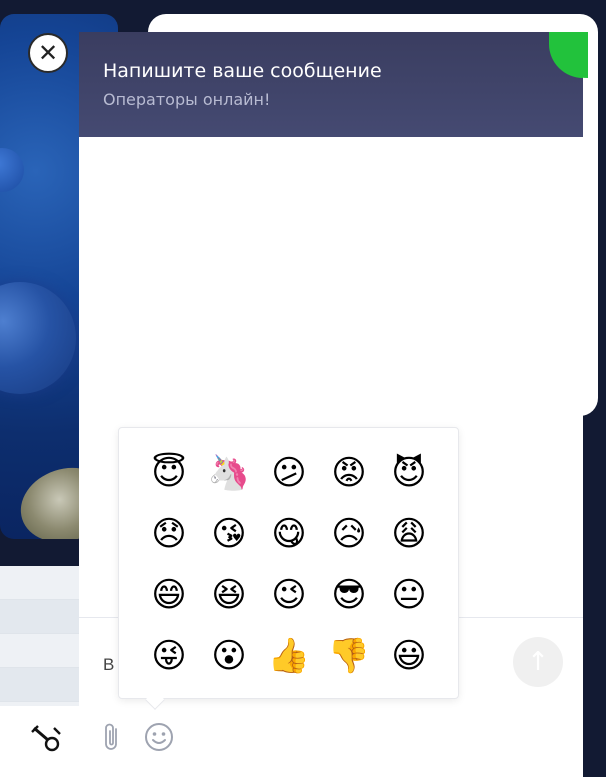 This screenshot has height=777, width=606. I want to click on emoji-neutral: 😐, so click(409, 594).